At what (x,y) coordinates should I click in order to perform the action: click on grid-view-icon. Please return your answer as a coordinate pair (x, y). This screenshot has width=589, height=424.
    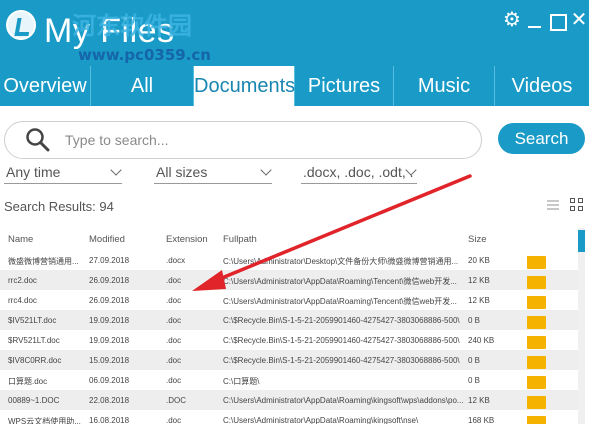
    Looking at the image, I should click on (577, 205).